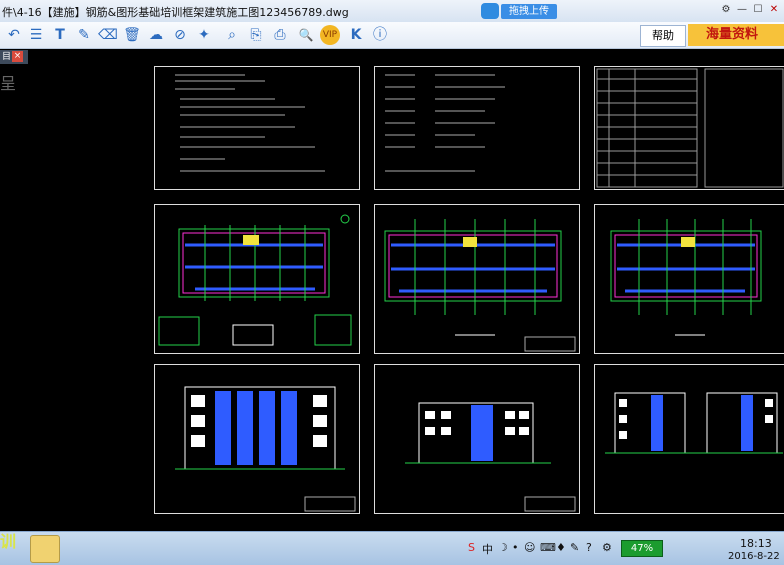  Describe the element at coordinates (14, 35) in the screenshot. I see `undo-icon: ↶` at that location.